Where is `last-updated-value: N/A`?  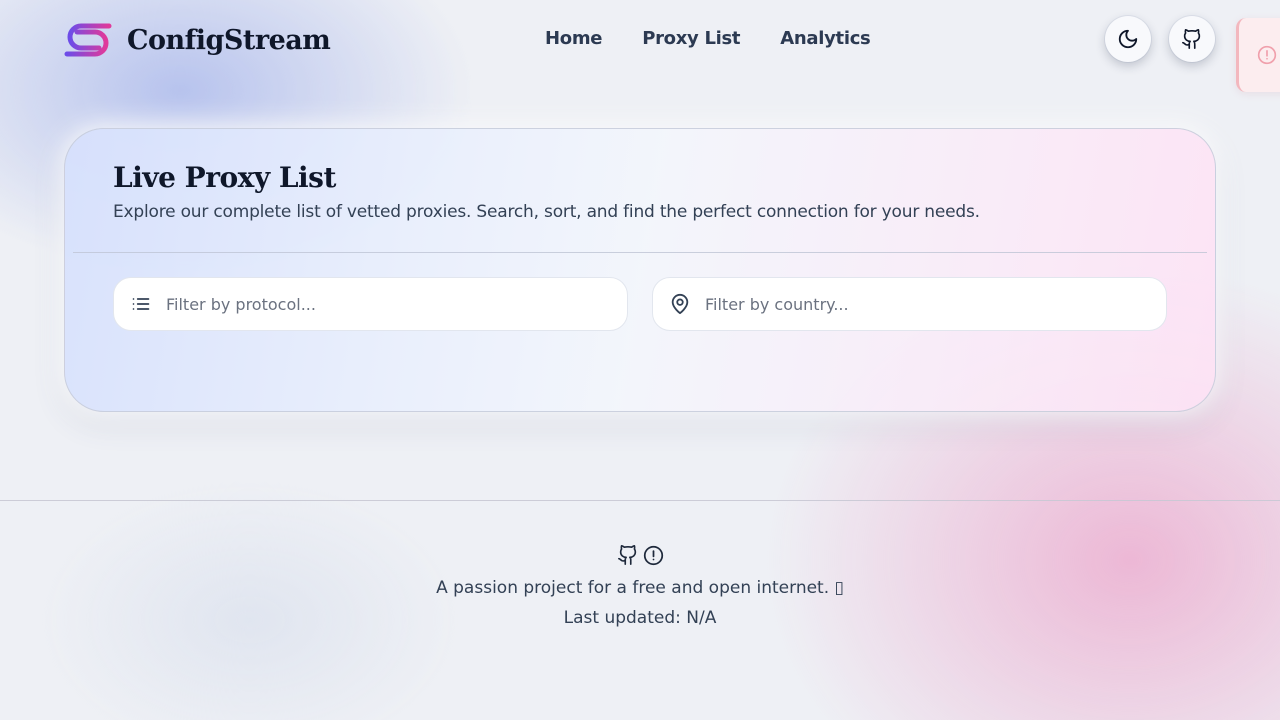
last-updated-value: N/A is located at coordinates (701, 618).